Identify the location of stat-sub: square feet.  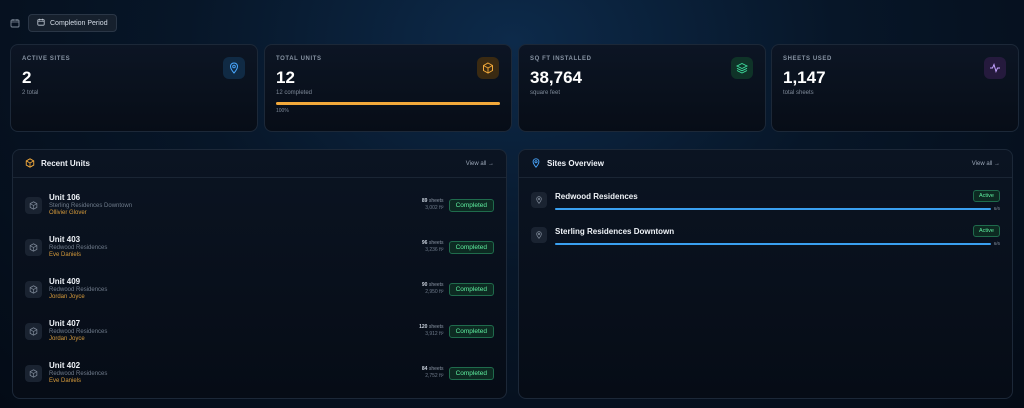
(545, 93).